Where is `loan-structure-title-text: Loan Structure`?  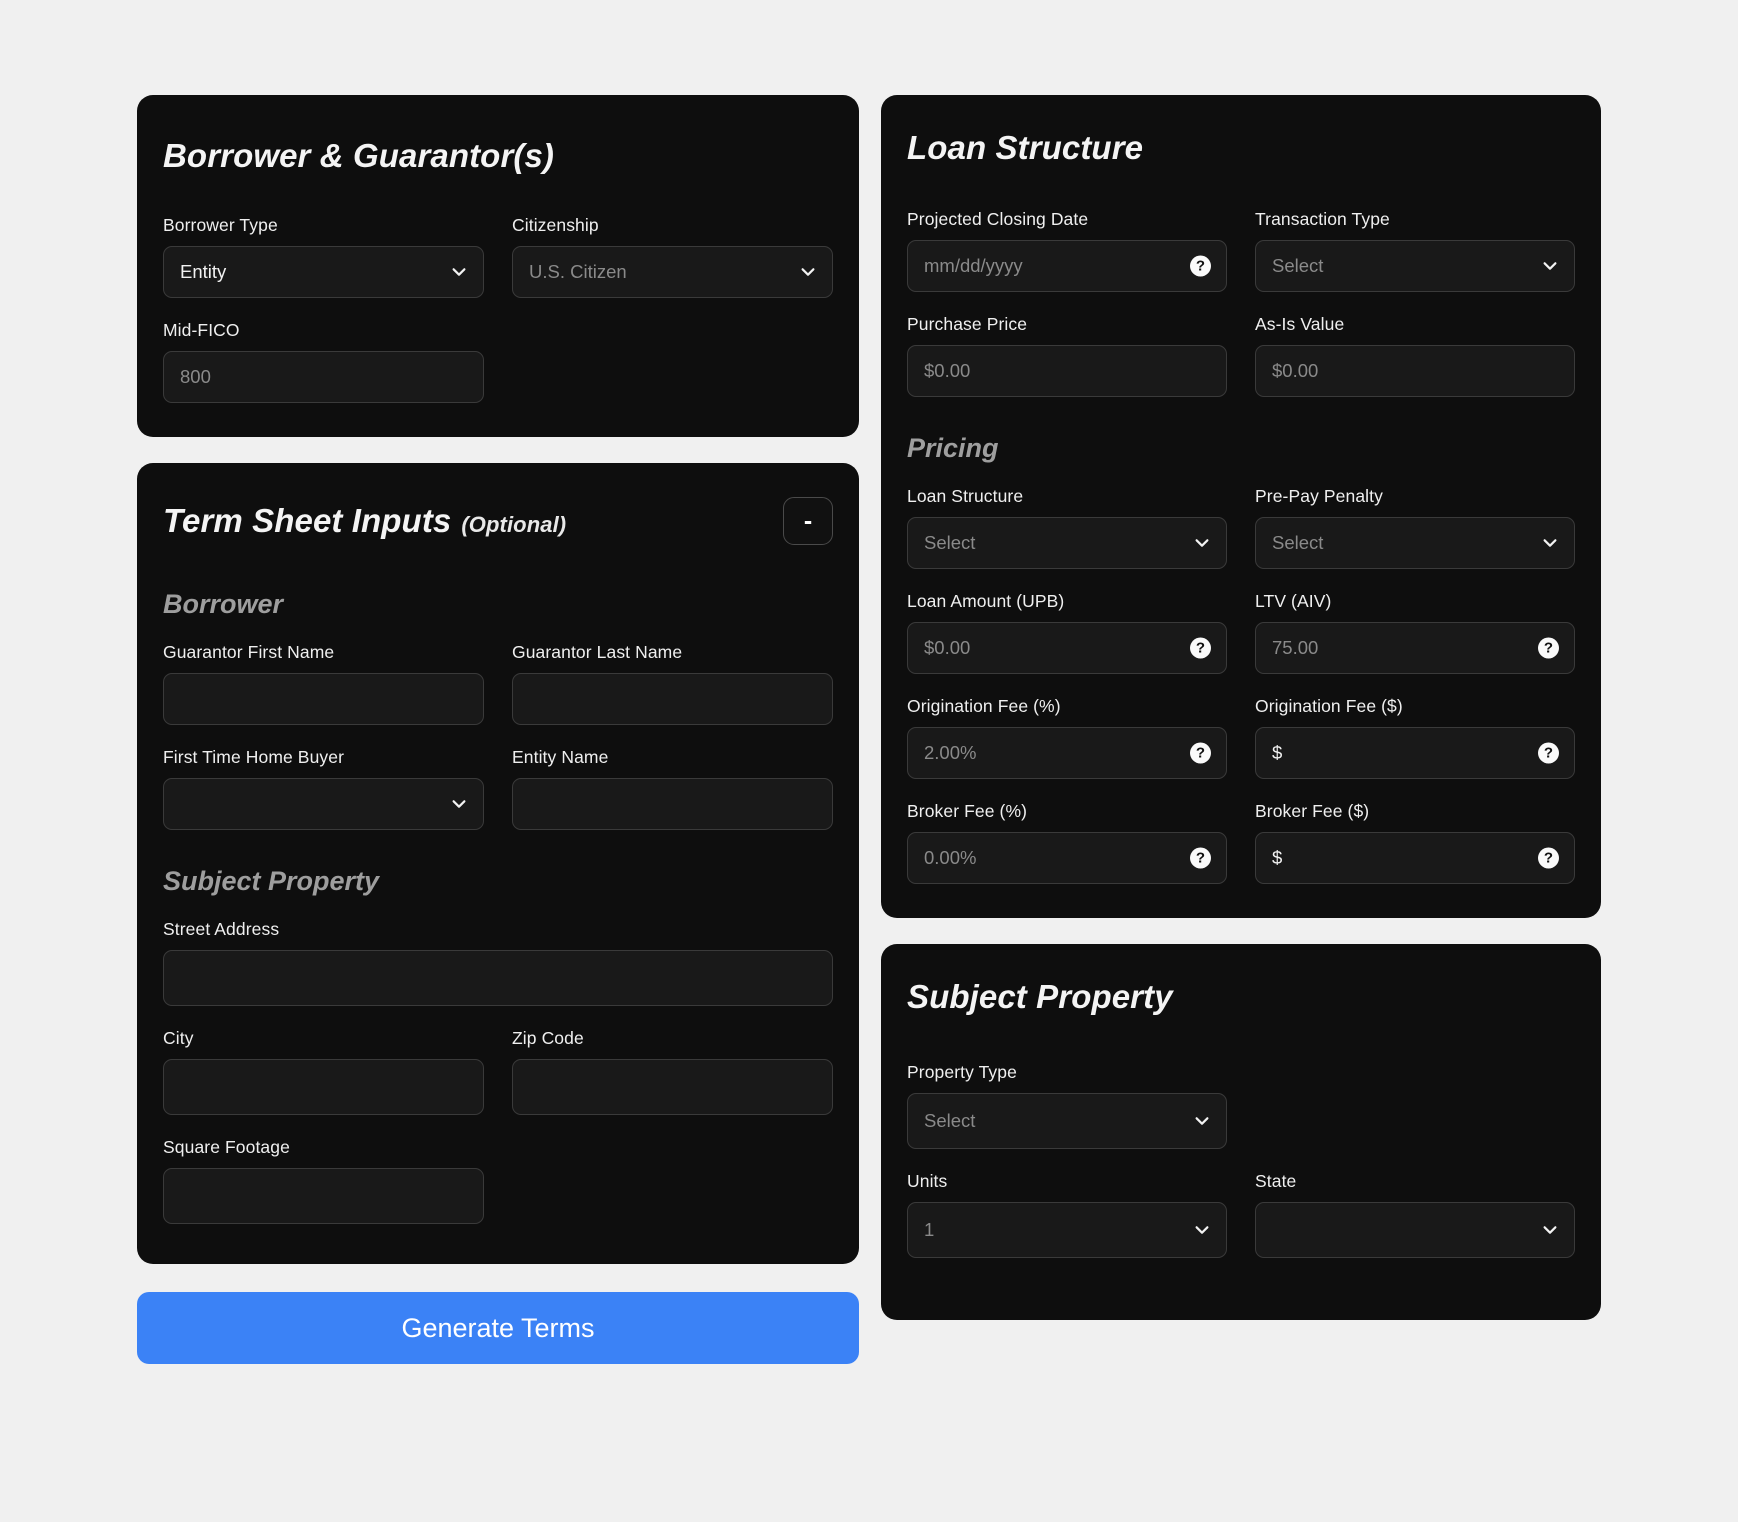
loan-structure-title-text: Loan Structure is located at coordinates (1025, 147).